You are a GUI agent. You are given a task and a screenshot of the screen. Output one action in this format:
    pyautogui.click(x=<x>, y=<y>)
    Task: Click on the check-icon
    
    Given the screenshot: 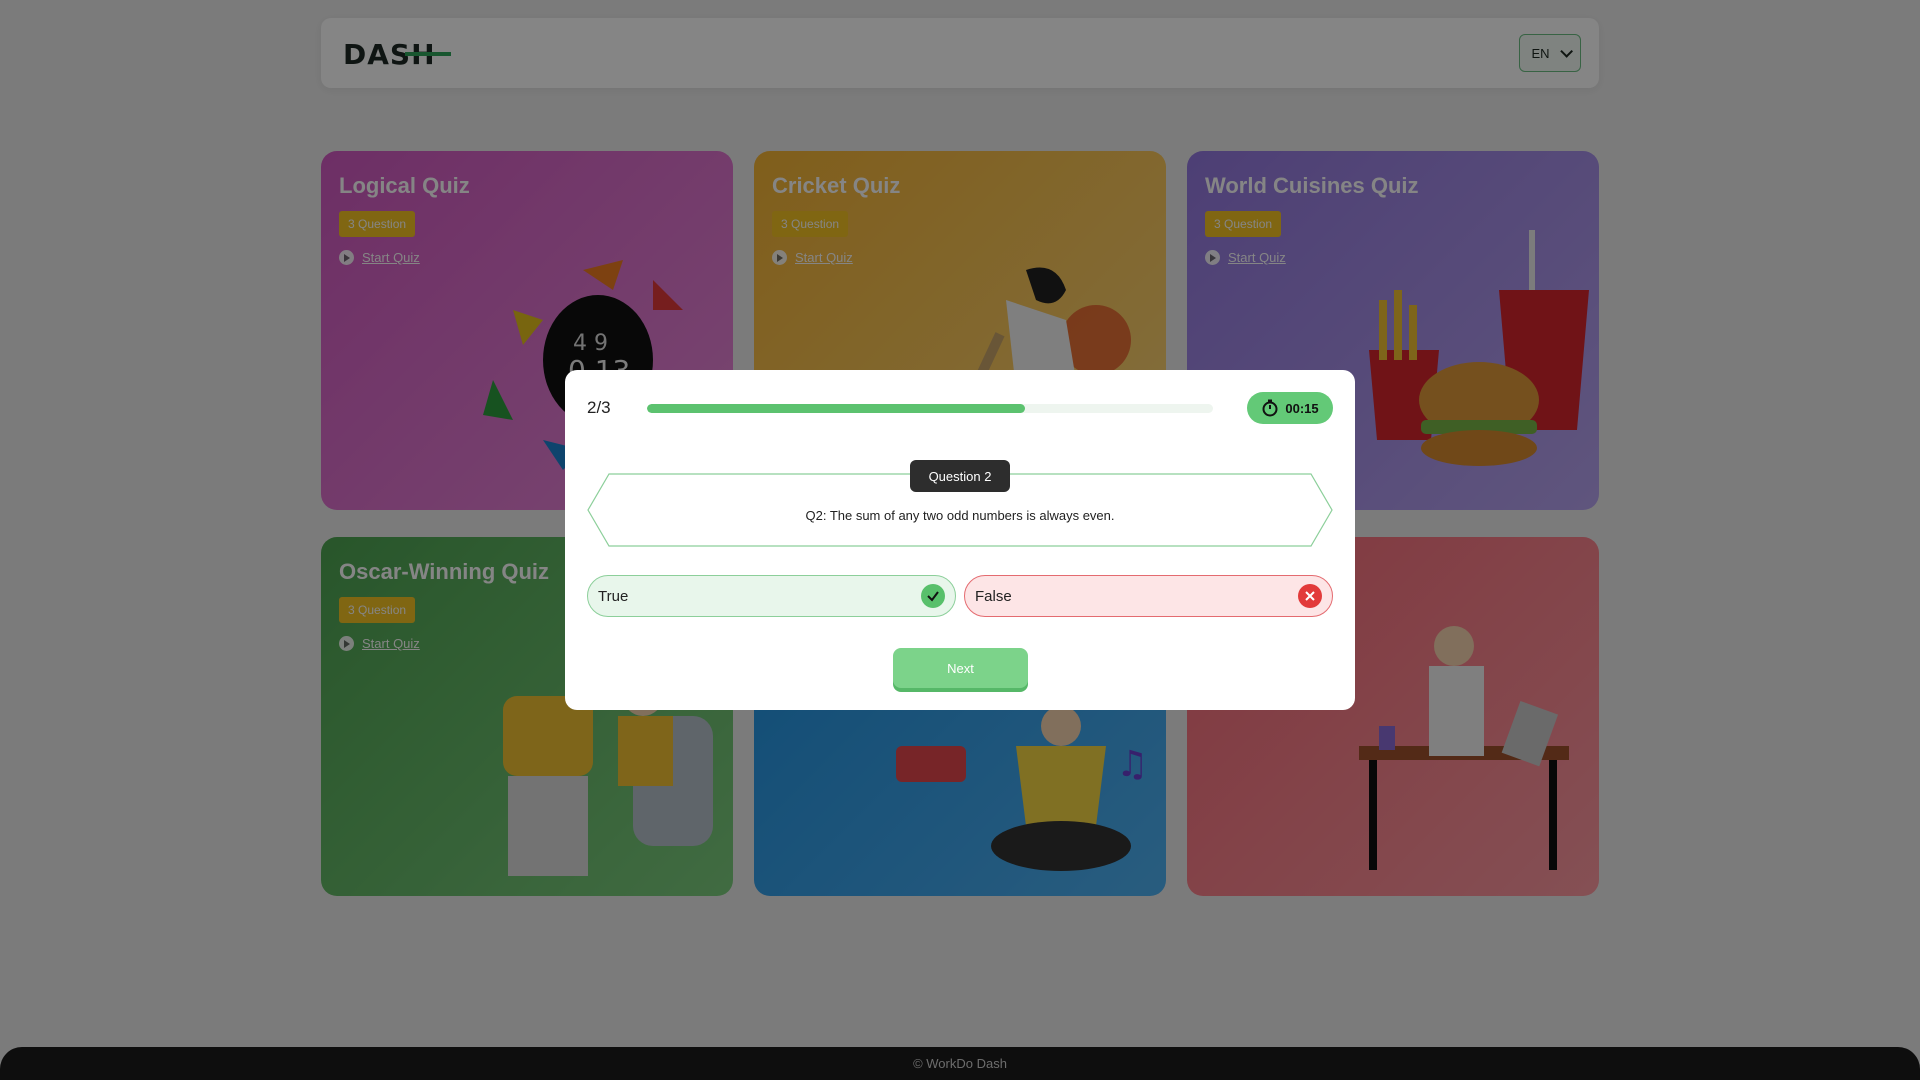 What is the action you would take?
    pyautogui.click(x=933, y=596)
    